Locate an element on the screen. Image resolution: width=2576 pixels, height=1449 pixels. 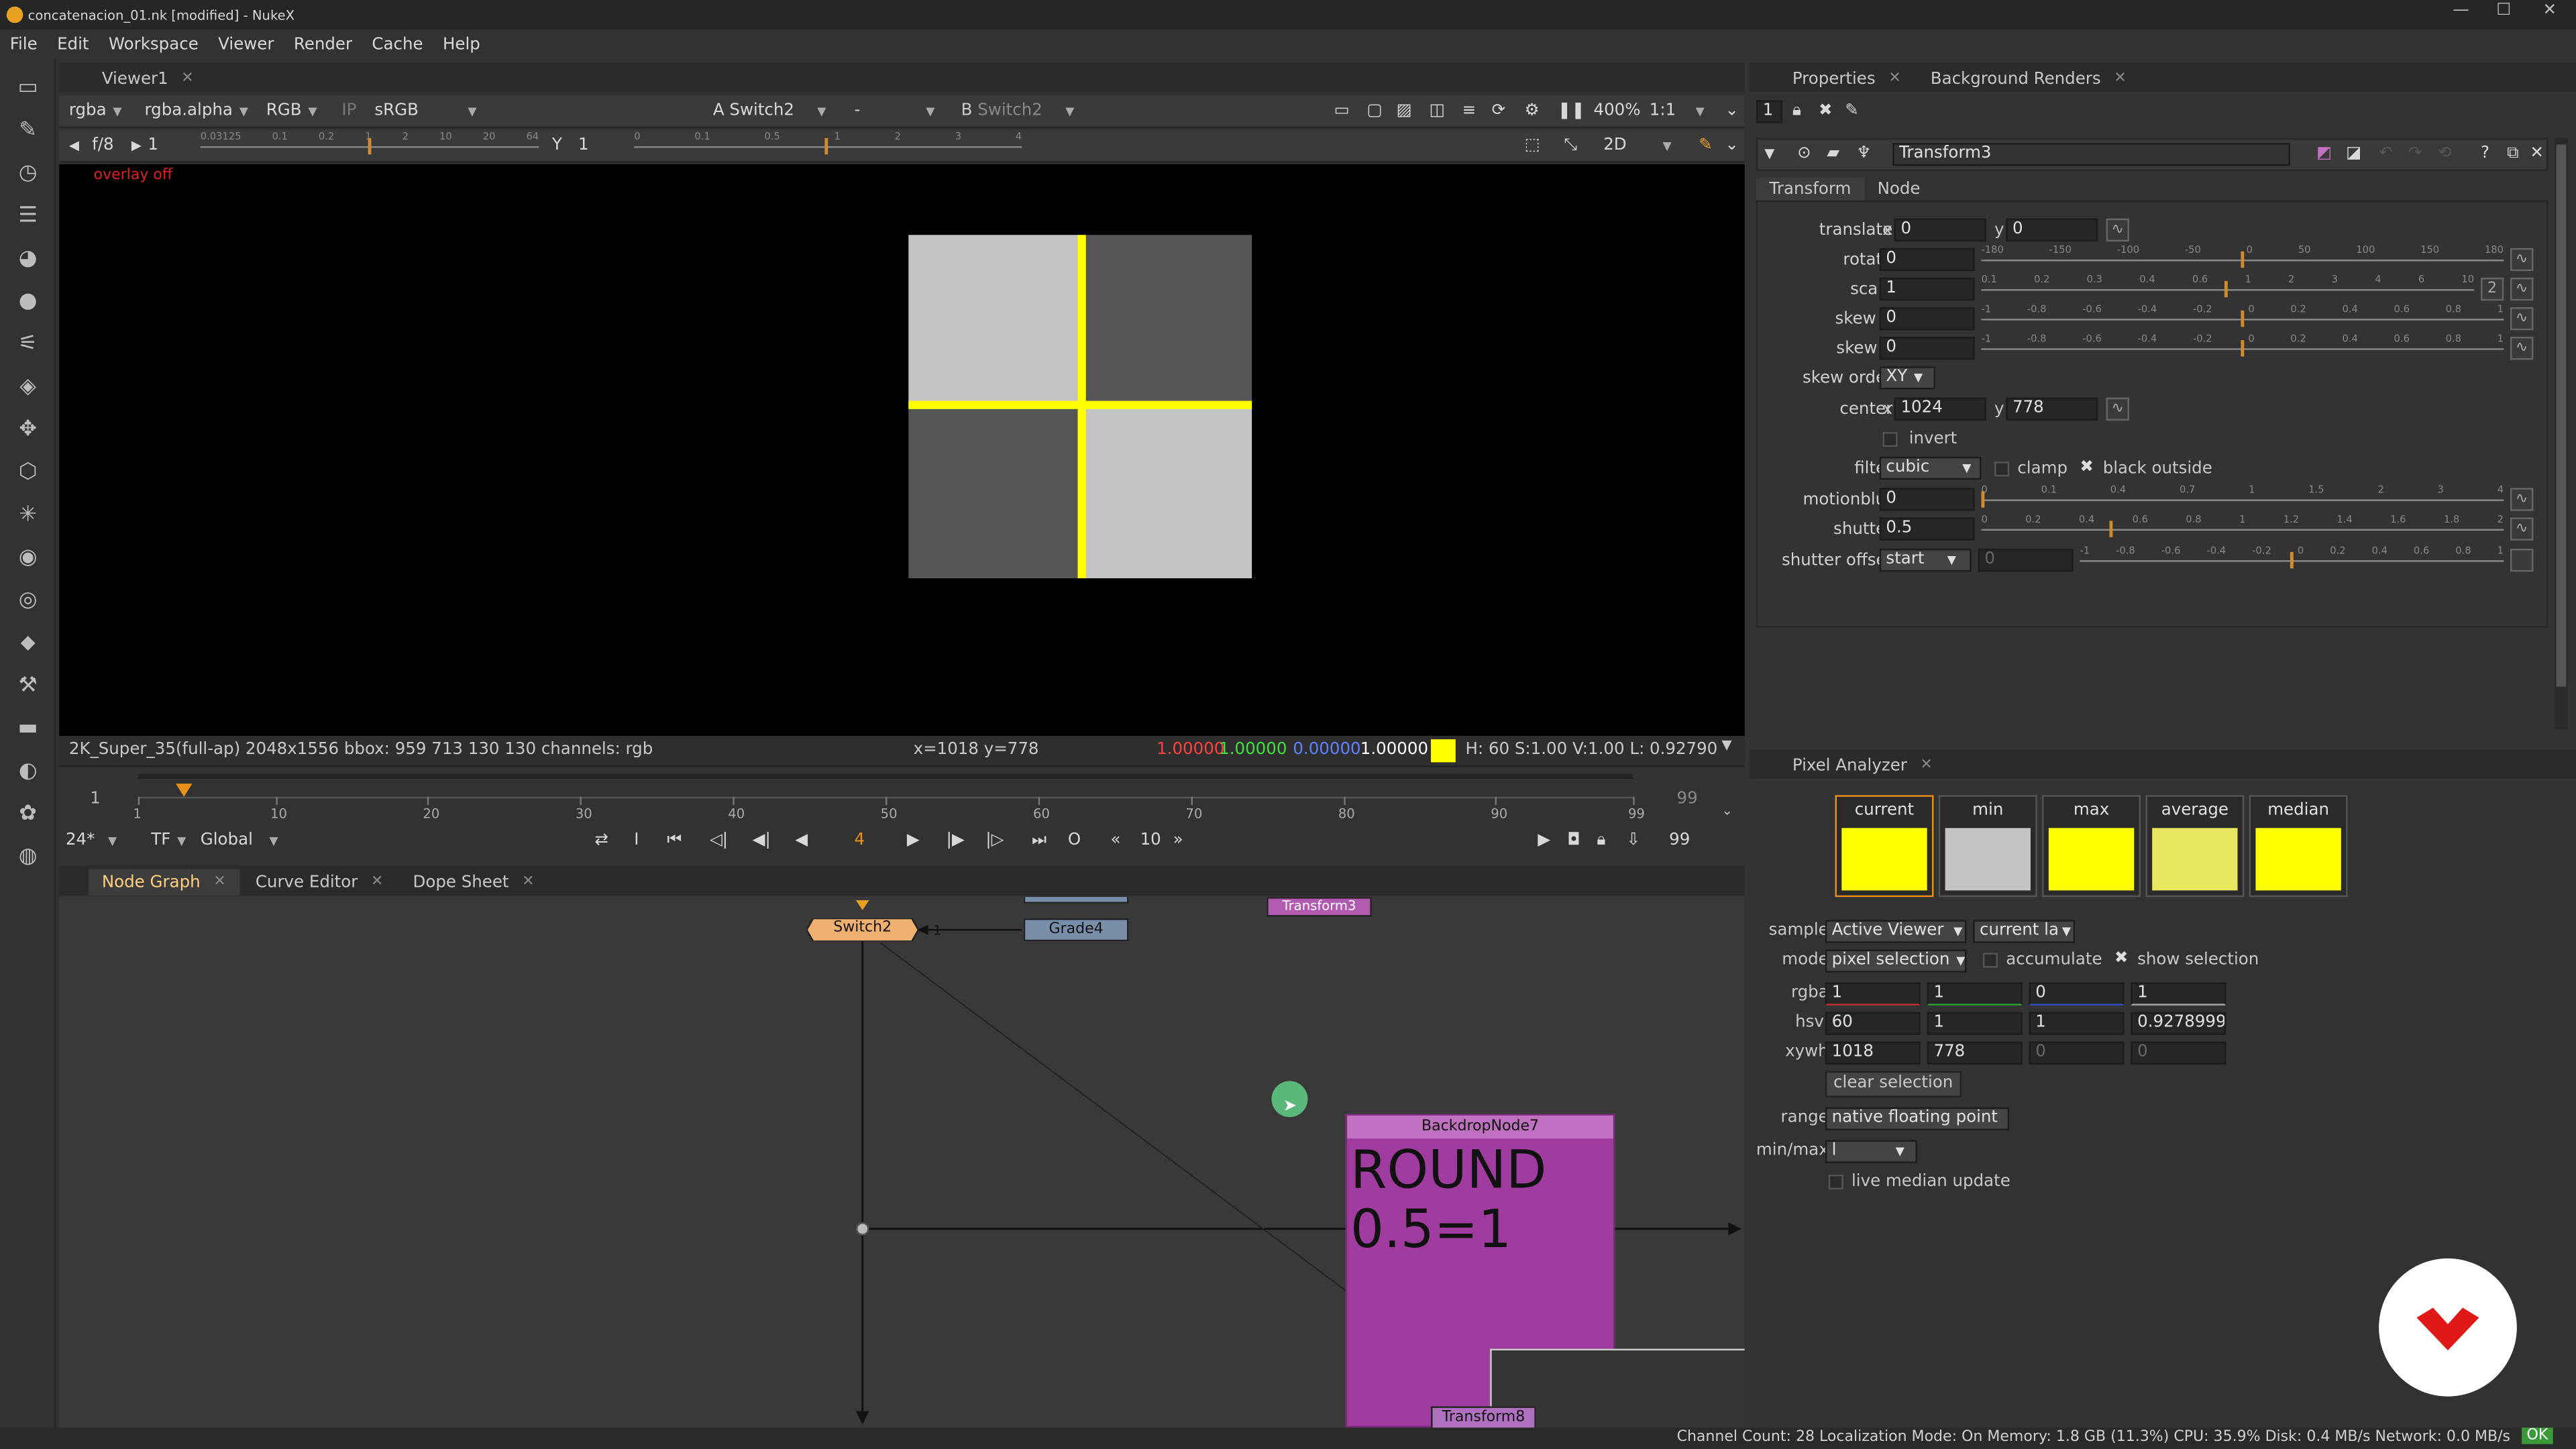
lines-icon: ≡ is located at coordinates (1469, 111).